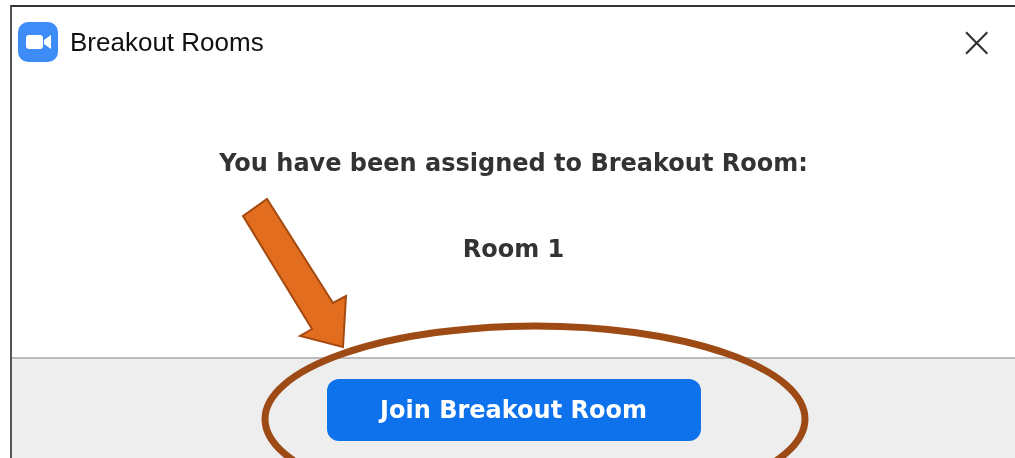 The image size is (1015, 458). What do you see at coordinates (513, 163) in the screenshot?
I see `assignment-message: You have been assigned to Breakout Room:` at bounding box center [513, 163].